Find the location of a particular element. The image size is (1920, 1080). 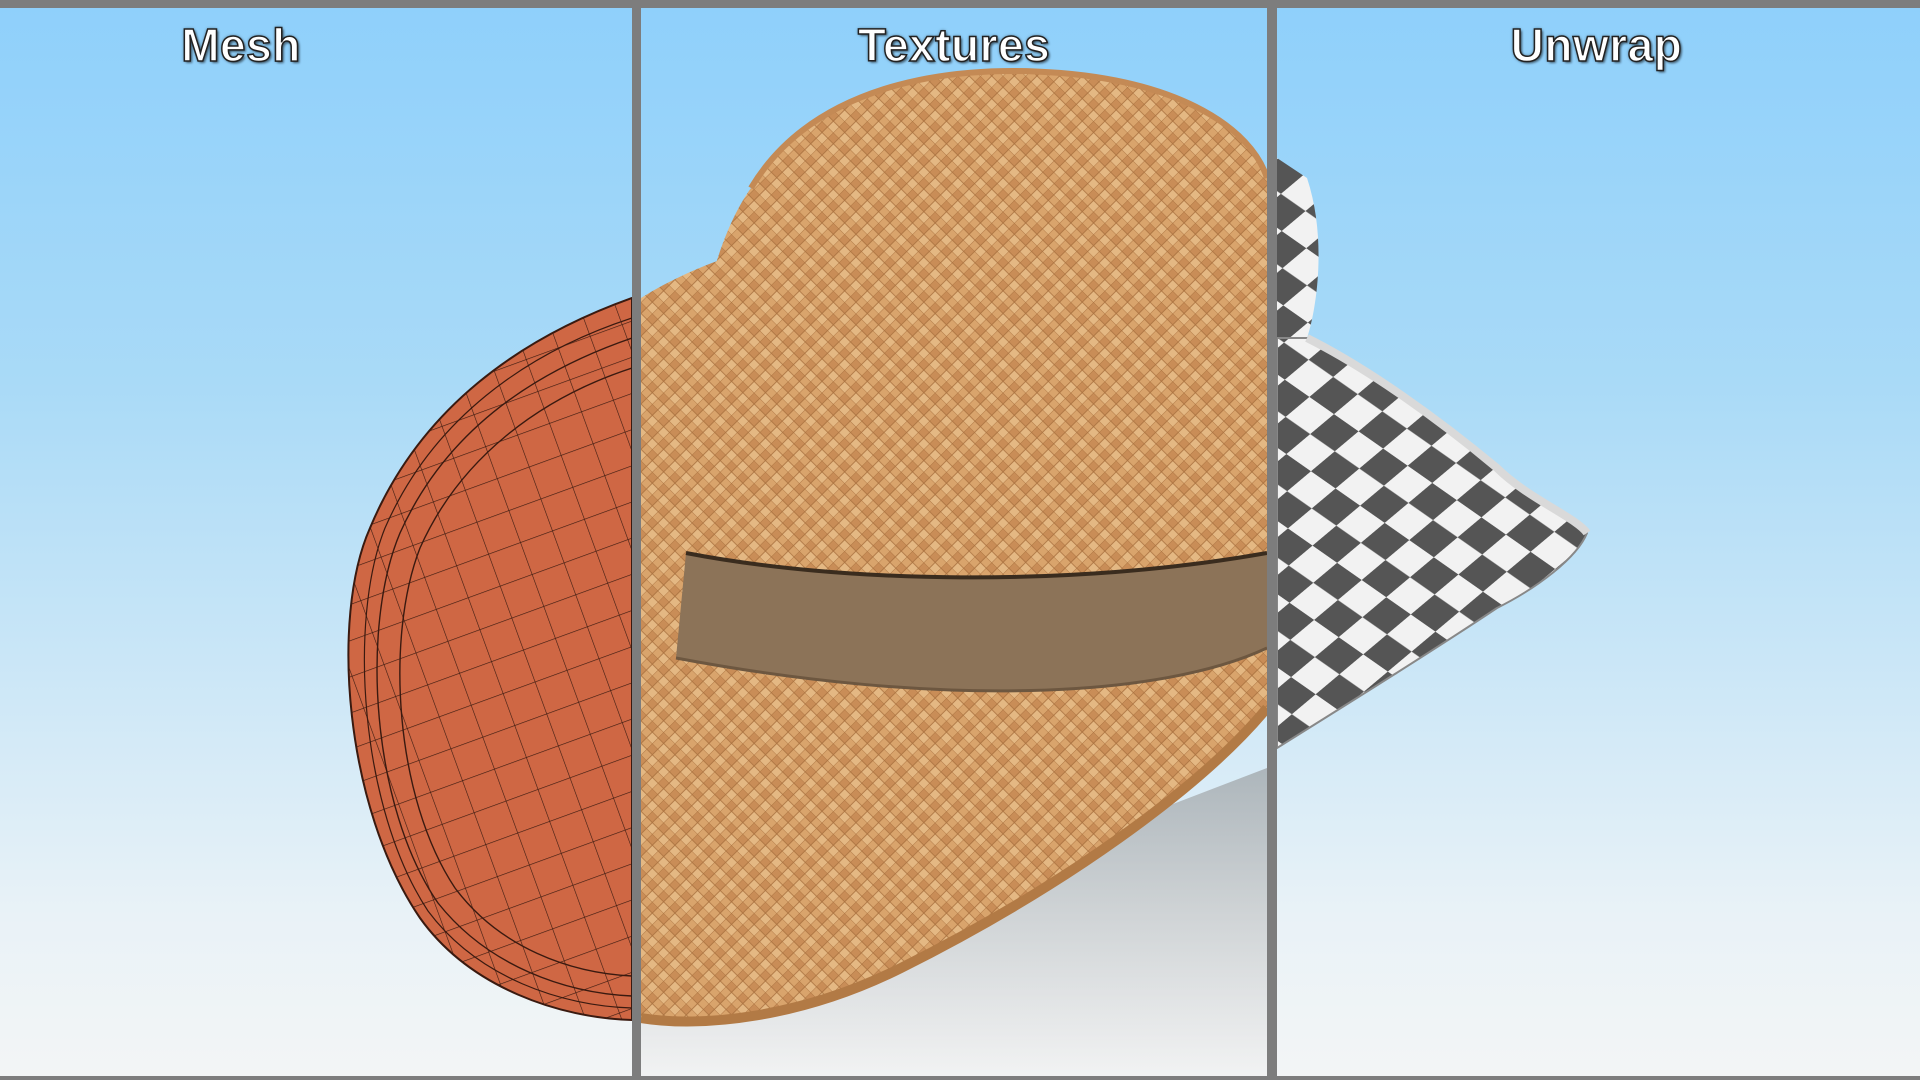

panel-title-unwrap: Unwrap is located at coordinates (1596, 45).